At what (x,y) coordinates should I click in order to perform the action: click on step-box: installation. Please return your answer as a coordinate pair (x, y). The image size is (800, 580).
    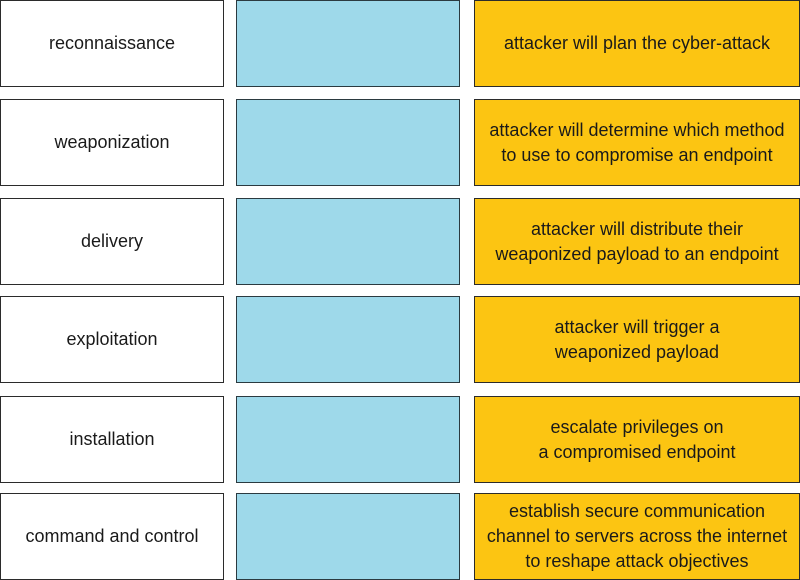
    Looking at the image, I should click on (112, 439).